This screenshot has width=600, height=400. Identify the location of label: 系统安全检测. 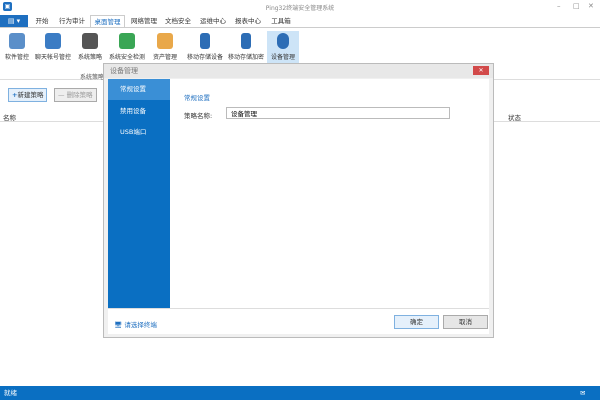
(126, 57).